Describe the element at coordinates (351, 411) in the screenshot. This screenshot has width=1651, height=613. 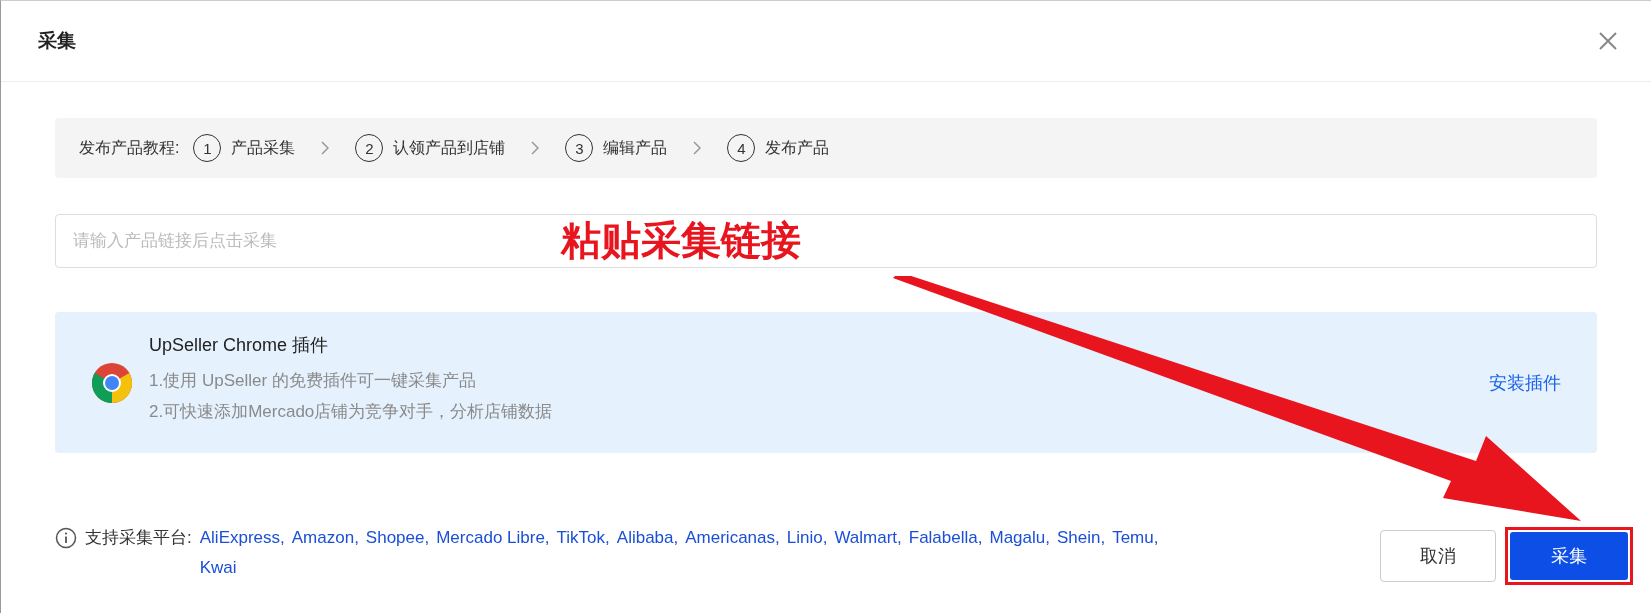
I see `plugin-description: 2.可快速添加Mercado店铺为竞争对手，分析店铺数据` at that location.